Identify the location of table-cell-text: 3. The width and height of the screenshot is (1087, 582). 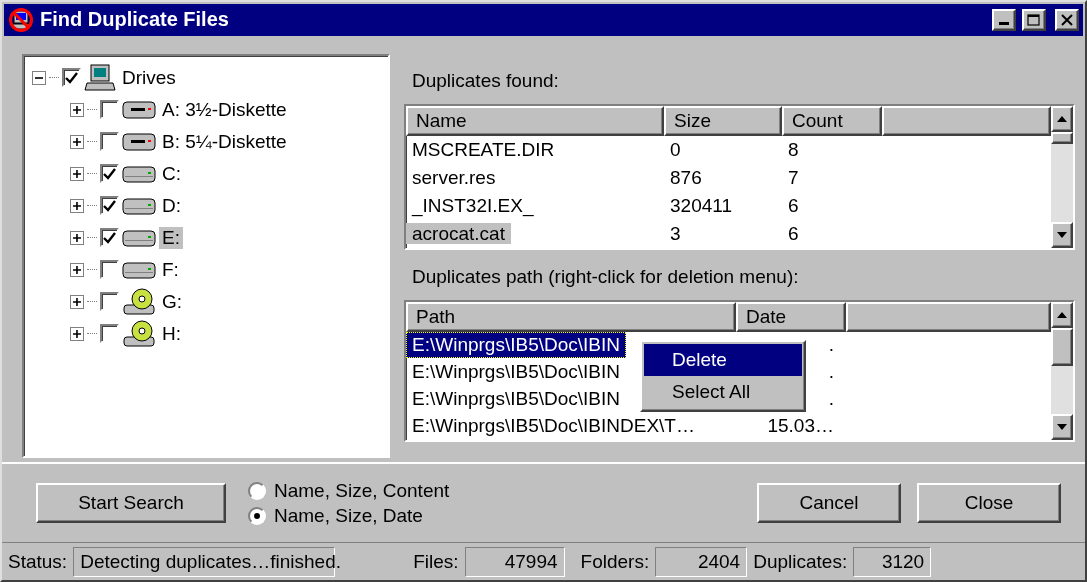
(675, 233).